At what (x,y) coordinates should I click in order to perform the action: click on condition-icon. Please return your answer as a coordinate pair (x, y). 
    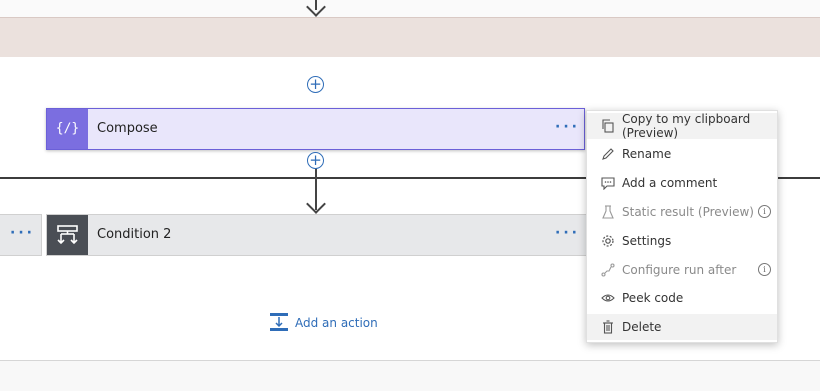
    Looking at the image, I should click on (67, 235).